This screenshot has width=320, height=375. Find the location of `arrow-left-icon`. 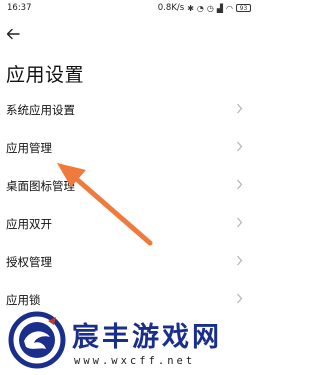

arrow-left-icon is located at coordinates (13, 34).